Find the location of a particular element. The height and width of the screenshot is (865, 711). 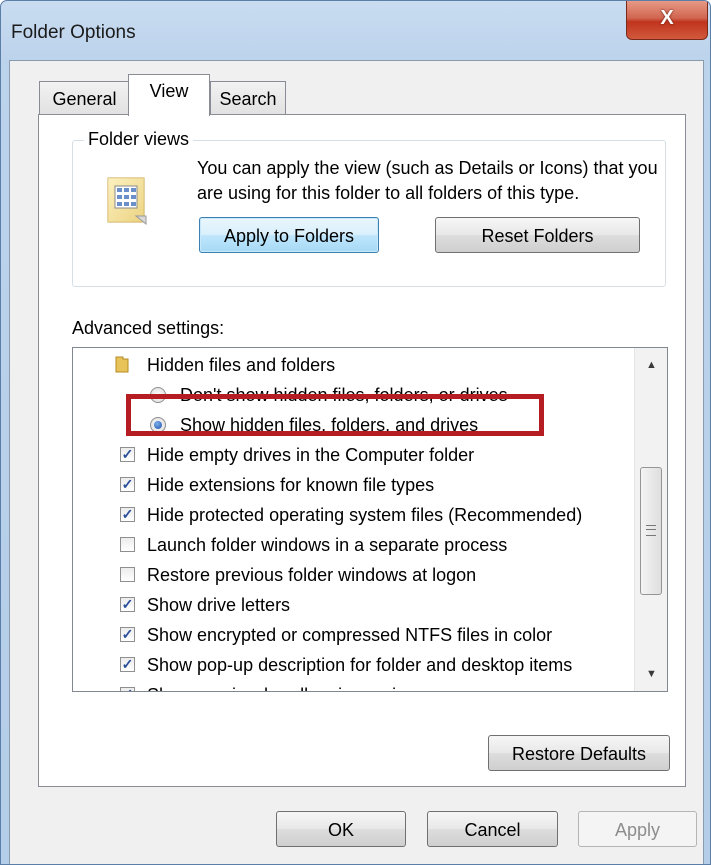

scroll-down-arrow-icon: ▼ is located at coordinates (651, 674).